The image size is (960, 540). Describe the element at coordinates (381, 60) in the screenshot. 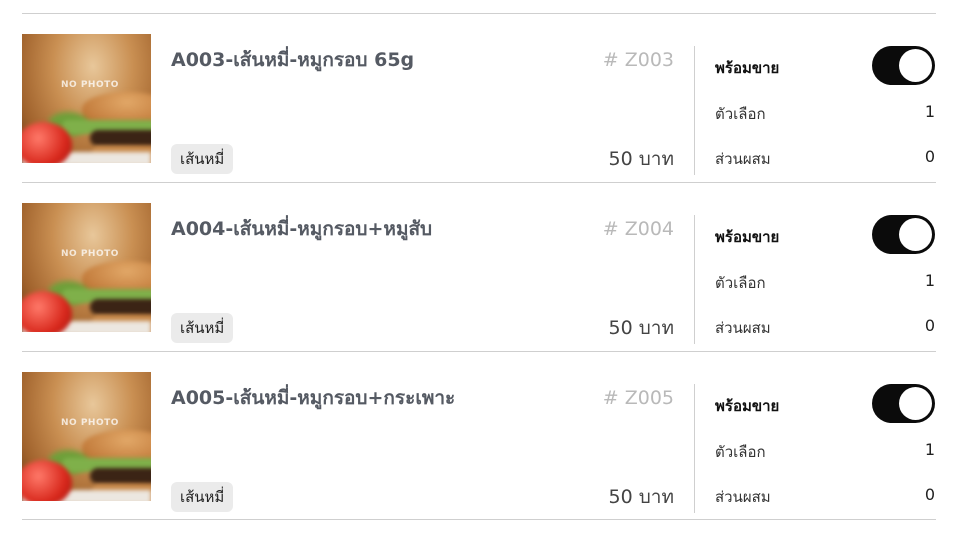

I see `product-title: A003-เส้นหมี่-หมูกรอบ 65g` at that location.